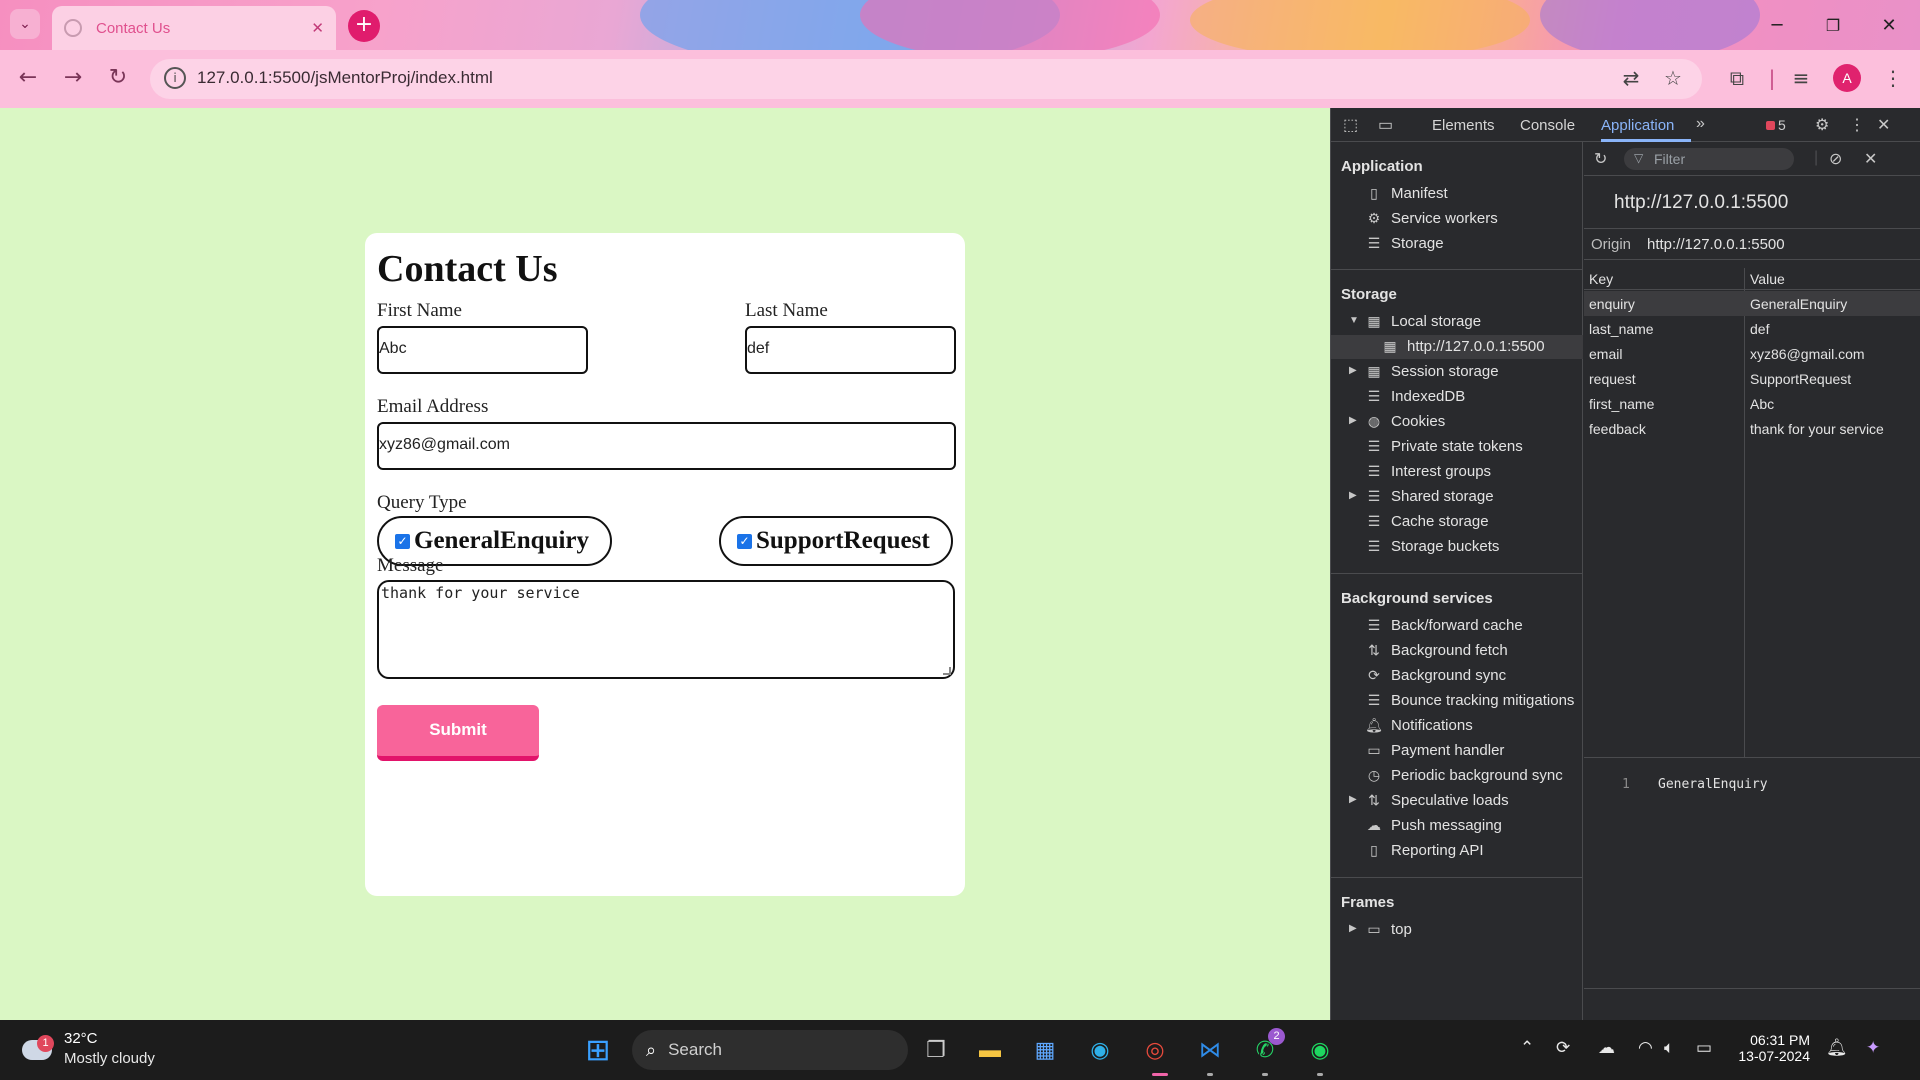  What do you see at coordinates (1752, 353) in the screenshot?
I see `table-row: email xyz86@gmail.com` at bounding box center [1752, 353].